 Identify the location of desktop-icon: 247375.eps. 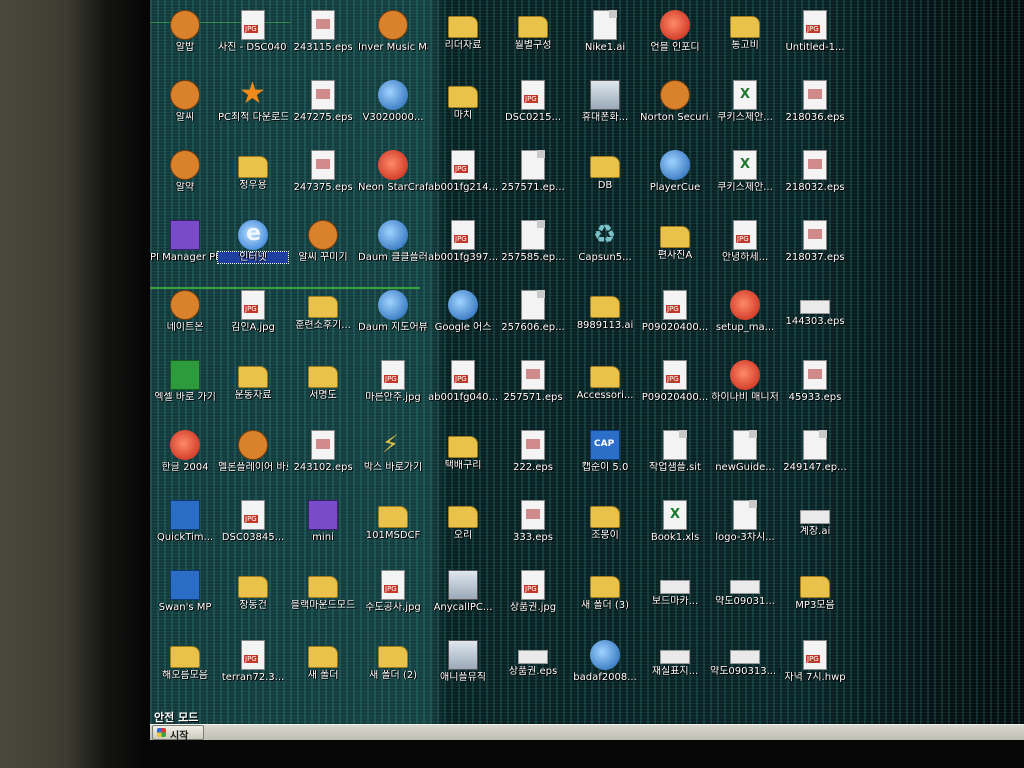
(323, 179).